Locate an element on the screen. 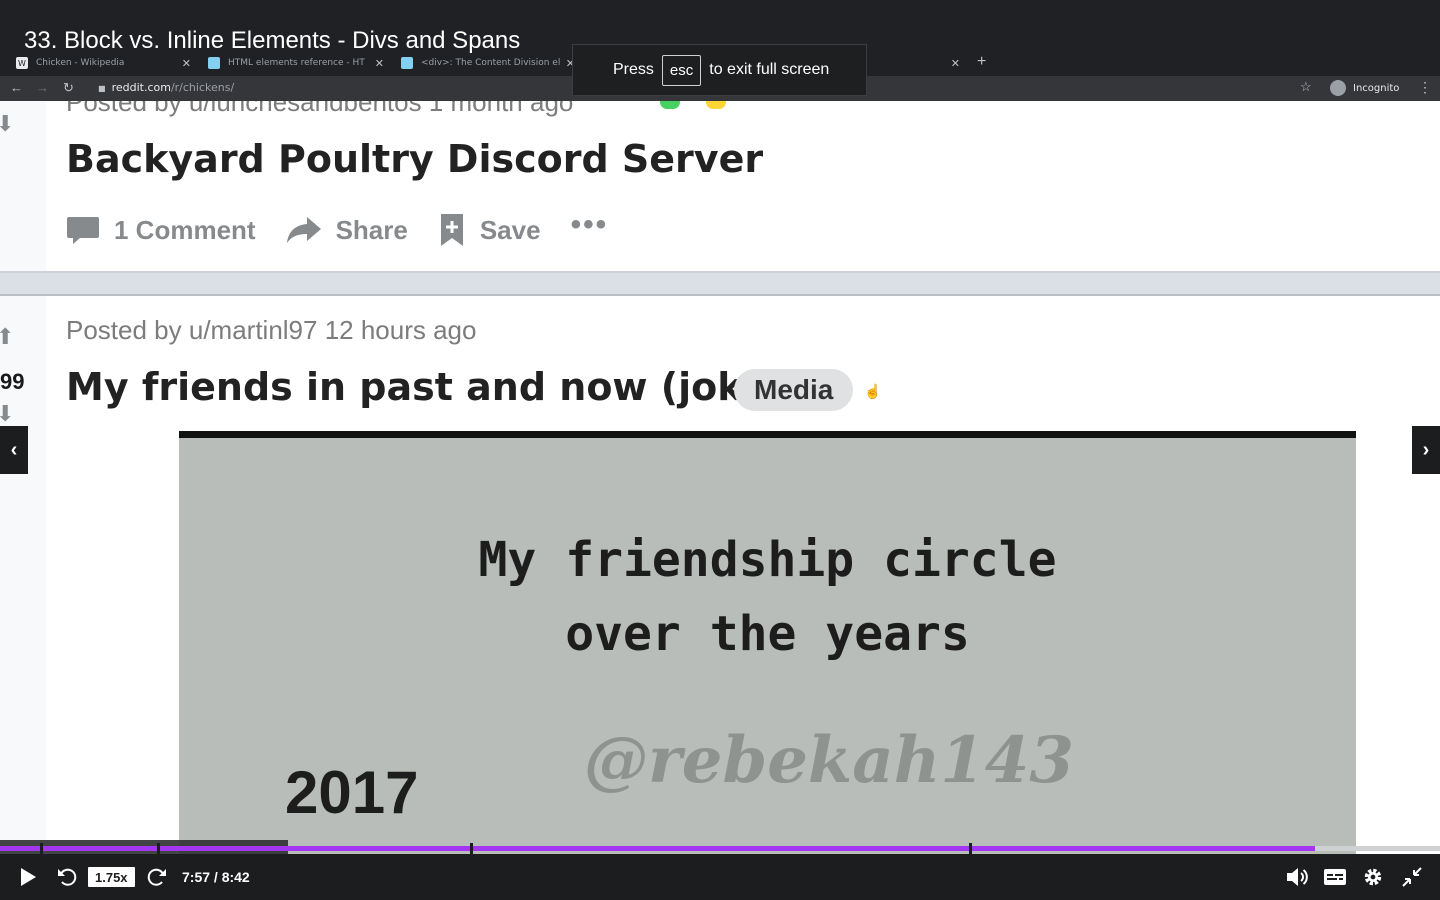 The image size is (1440, 900). comments-label: 1 Comment is located at coordinates (185, 229).